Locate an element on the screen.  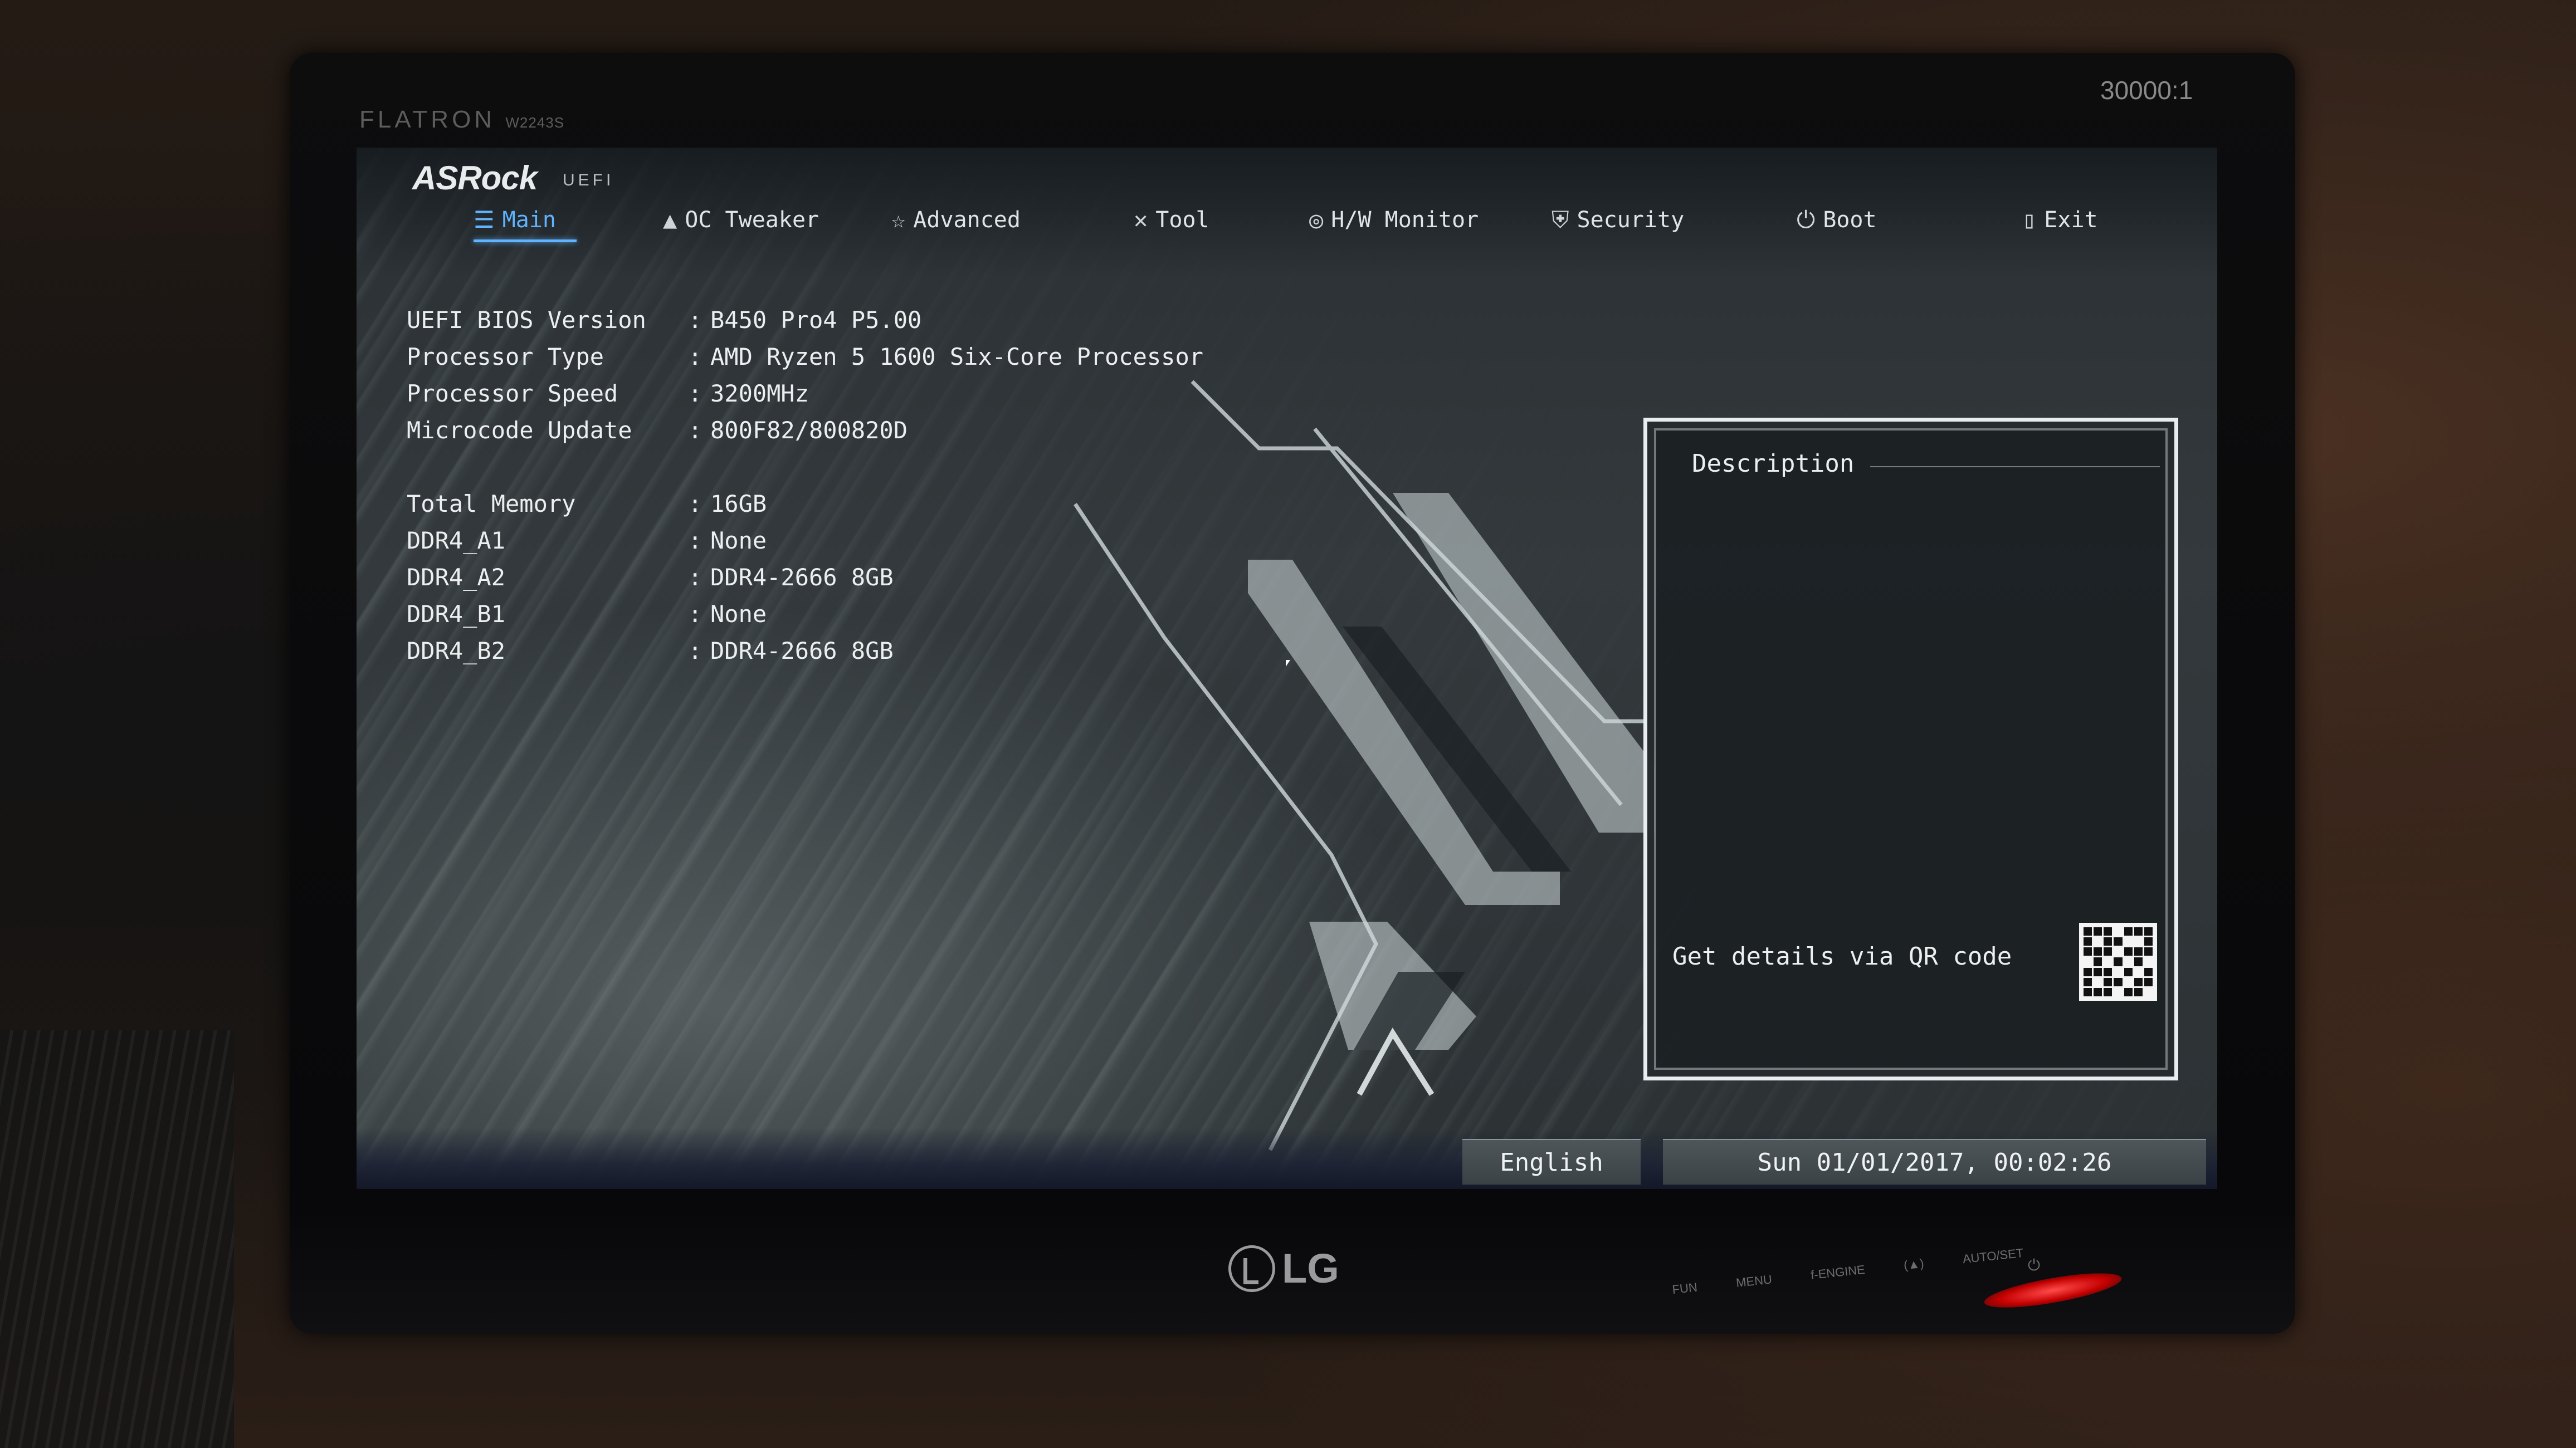
tab-exit-label: Exit is located at coordinates (2071, 220).